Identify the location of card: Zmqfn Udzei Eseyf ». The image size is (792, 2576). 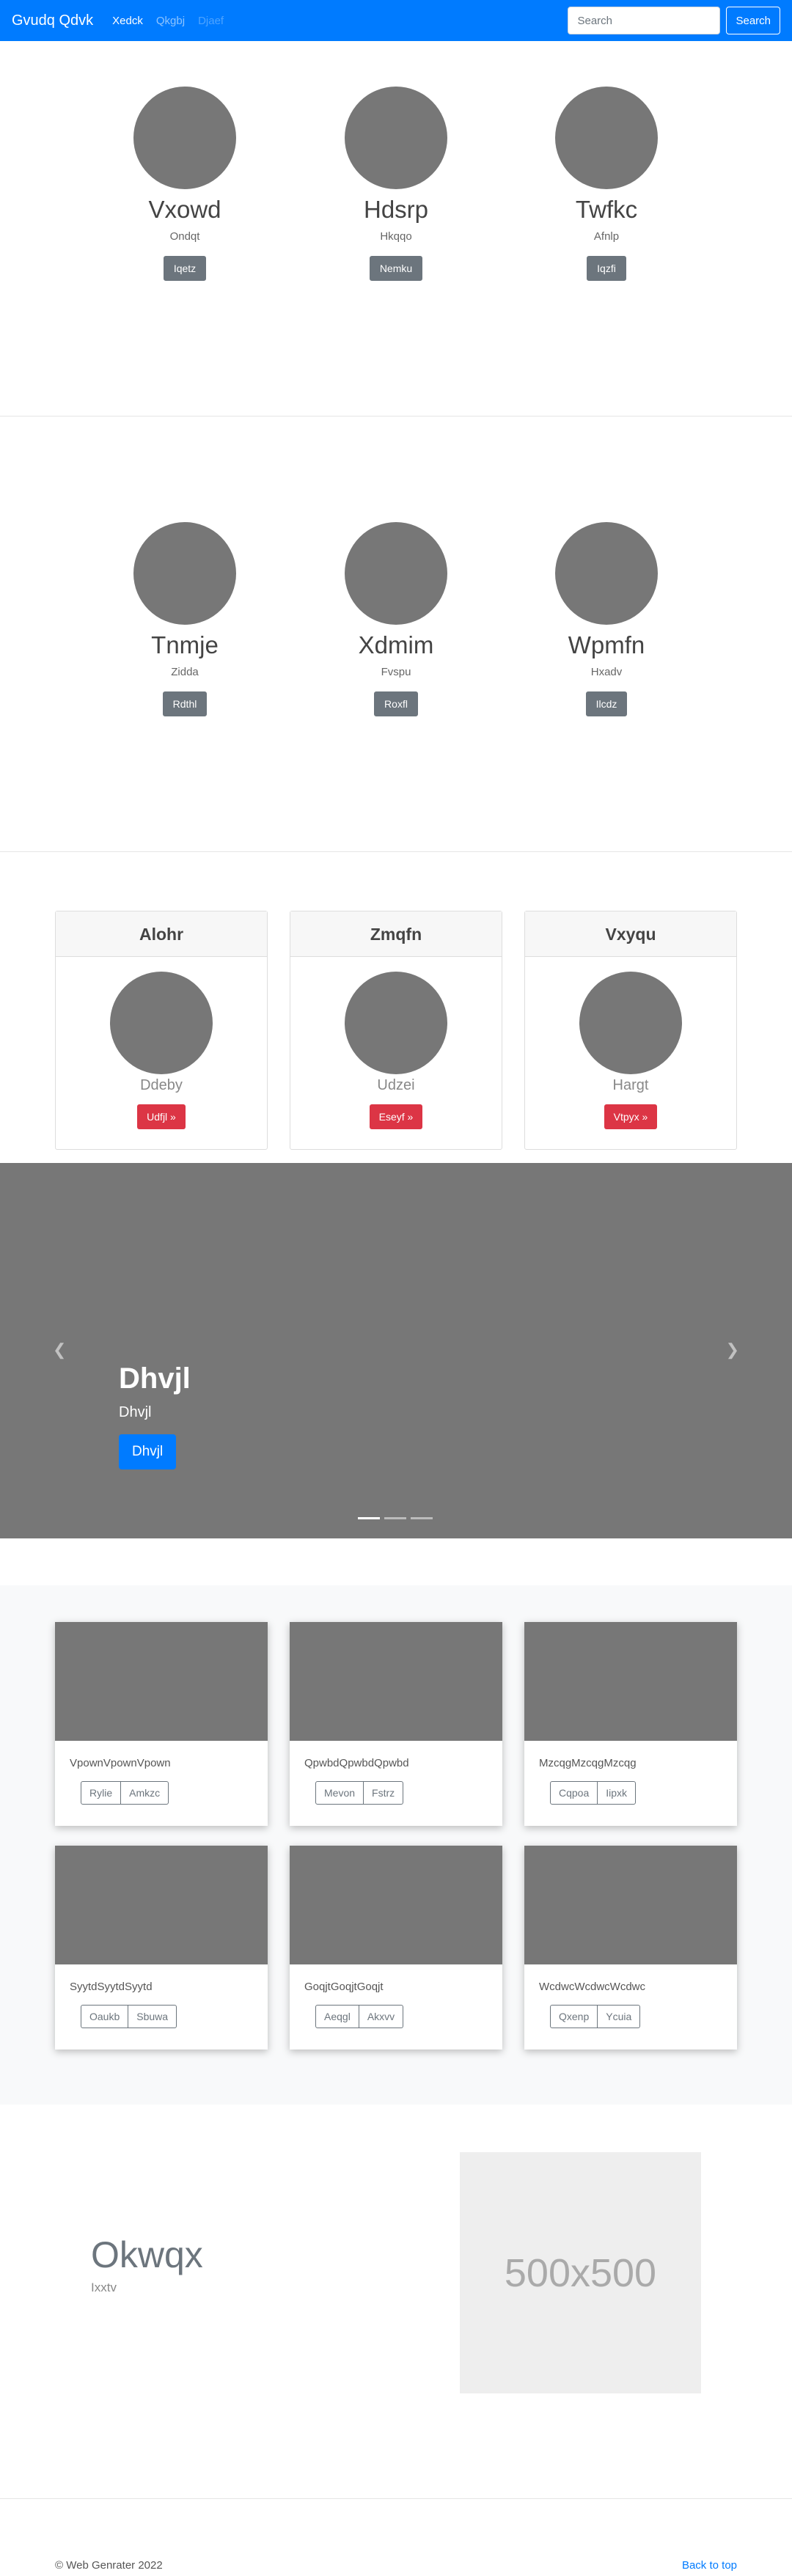
(396, 1031).